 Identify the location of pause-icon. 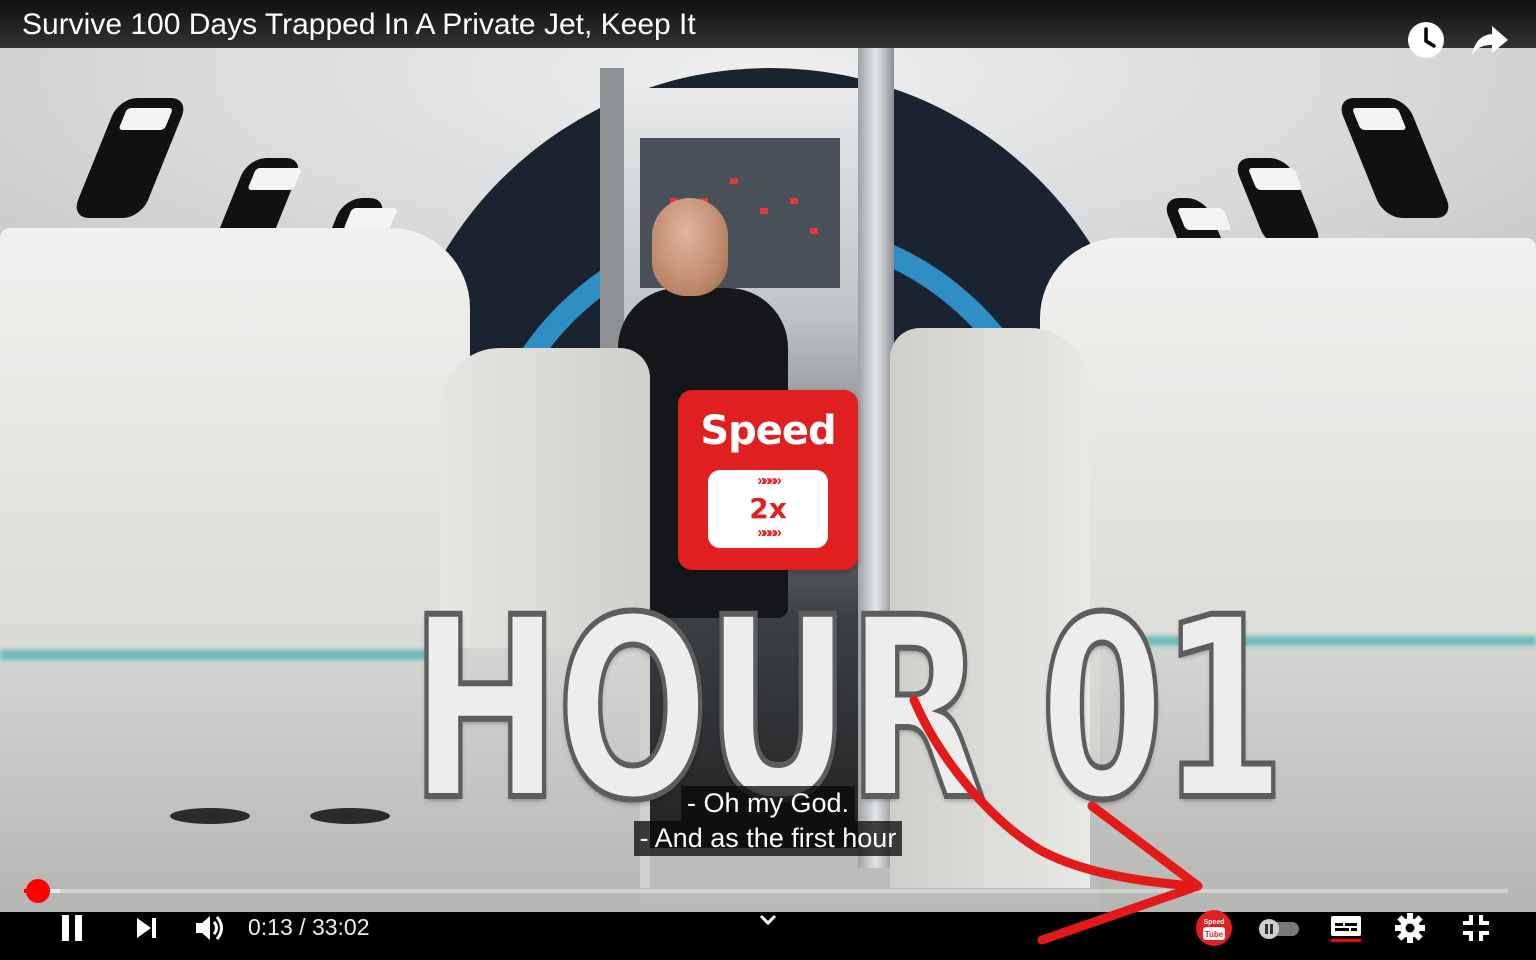
(72, 930).